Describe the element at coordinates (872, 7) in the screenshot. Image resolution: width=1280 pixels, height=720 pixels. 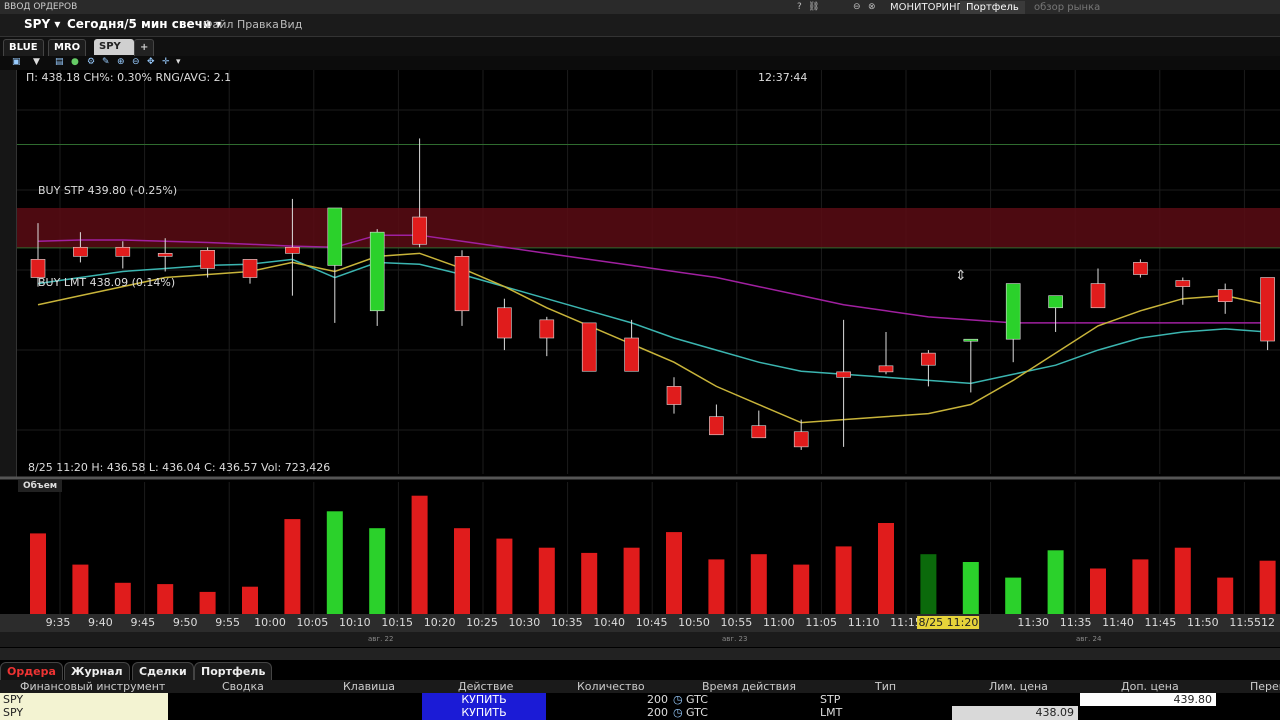
I see `close-icon: ⊗` at that location.